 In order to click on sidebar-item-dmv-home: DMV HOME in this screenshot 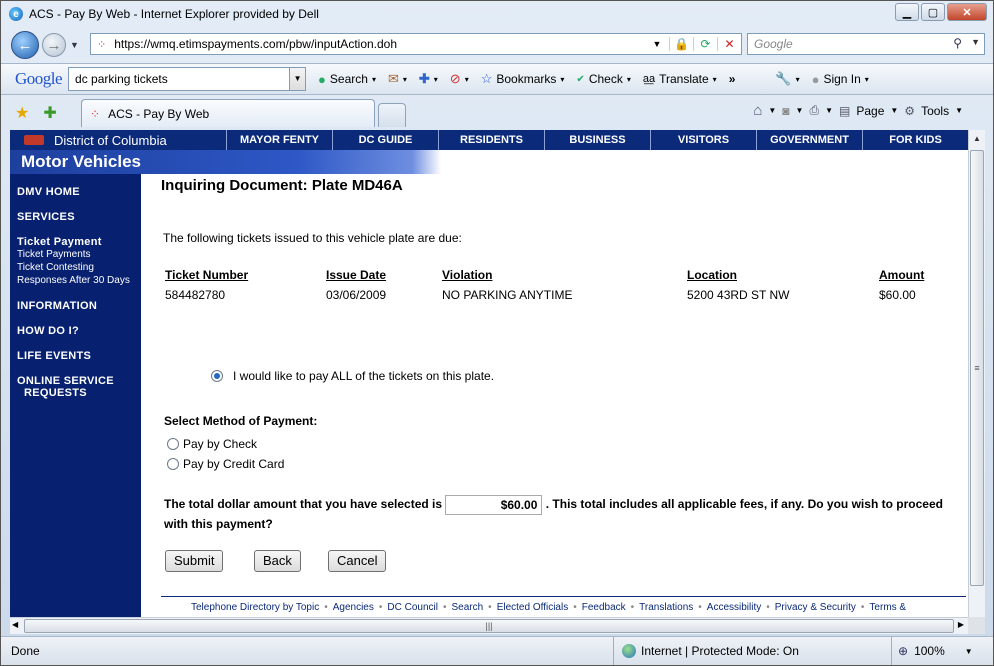, I will do `click(48, 192)`.